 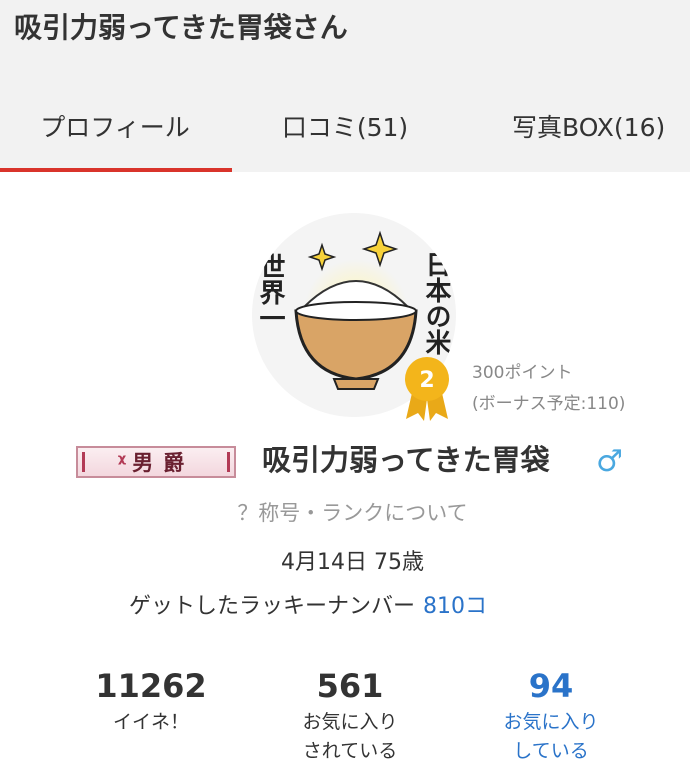 I want to click on avatar-text-left: 世界一, so click(x=270, y=292).